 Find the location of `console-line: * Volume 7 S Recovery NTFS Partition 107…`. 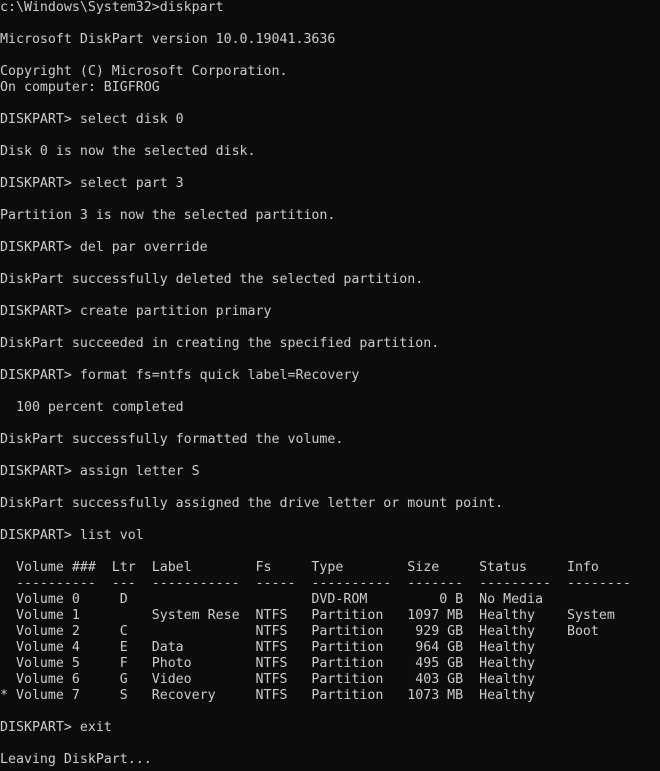

console-line: * Volume 7 S Recovery NTFS Partition 107… is located at coordinates (268, 695).